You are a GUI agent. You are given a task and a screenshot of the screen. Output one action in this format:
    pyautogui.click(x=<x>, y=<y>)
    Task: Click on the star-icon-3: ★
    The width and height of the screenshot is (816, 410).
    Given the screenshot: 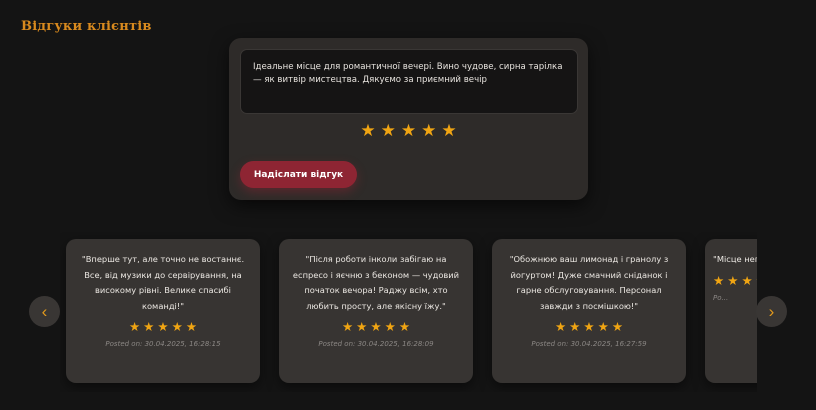 What is the action you would take?
    pyautogui.click(x=408, y=131)
    